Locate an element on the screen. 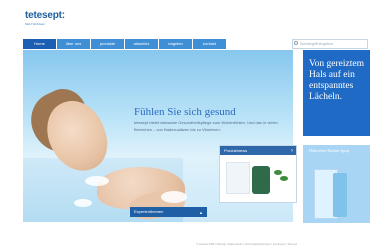 The image size is (370, 247). logo: tetesept: is located at coordinates (45, 15).